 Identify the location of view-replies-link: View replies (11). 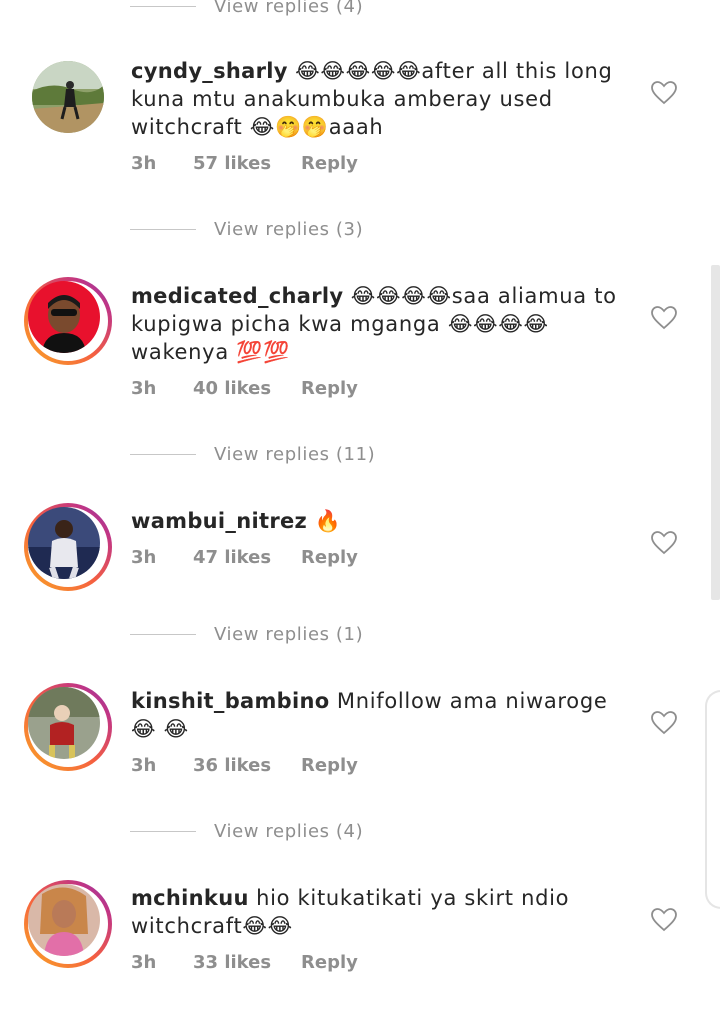
(252, 454).